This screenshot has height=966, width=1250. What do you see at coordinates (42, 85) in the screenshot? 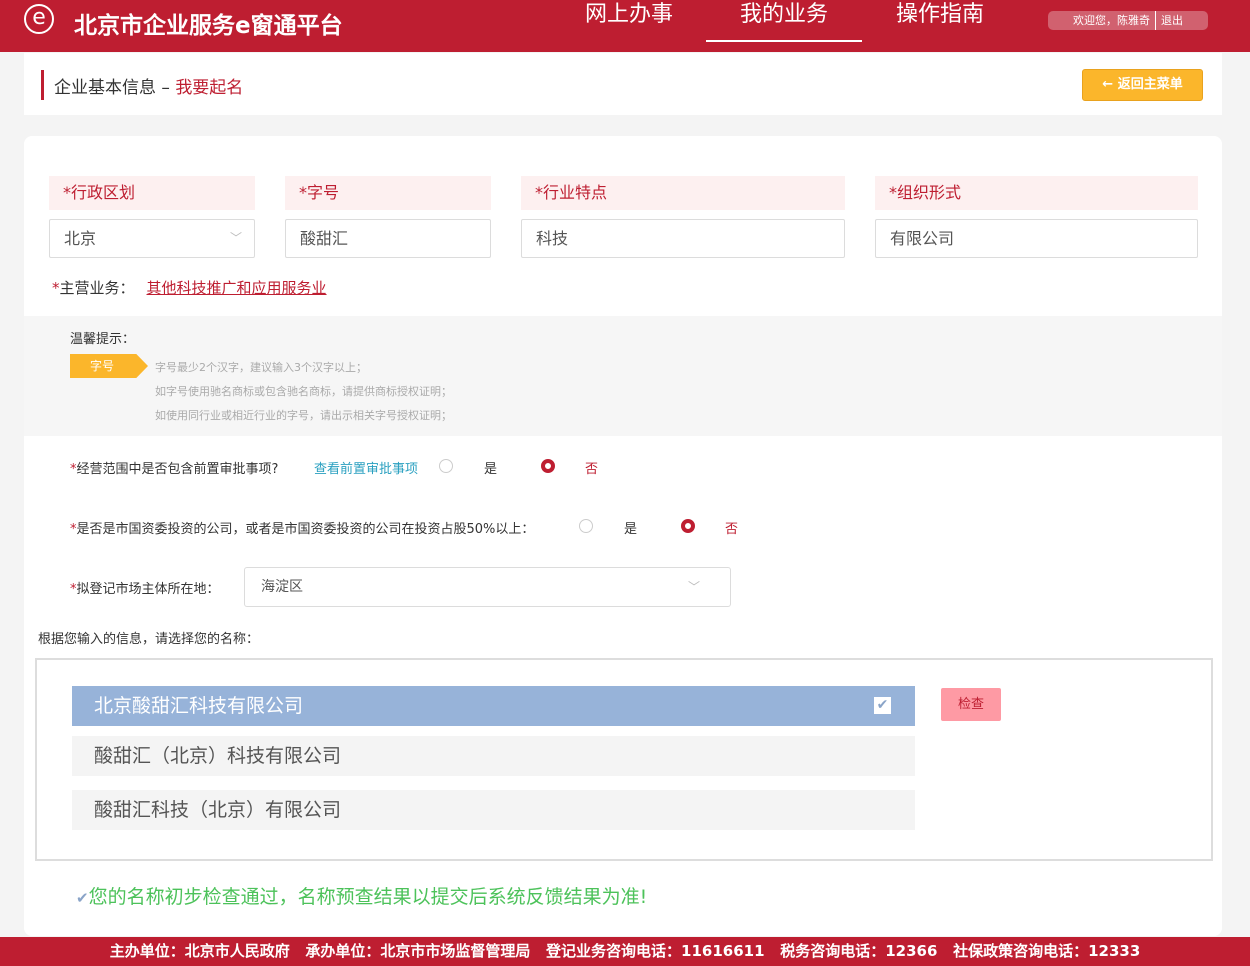
I see `title-accent` at bounding box center [42, 85].